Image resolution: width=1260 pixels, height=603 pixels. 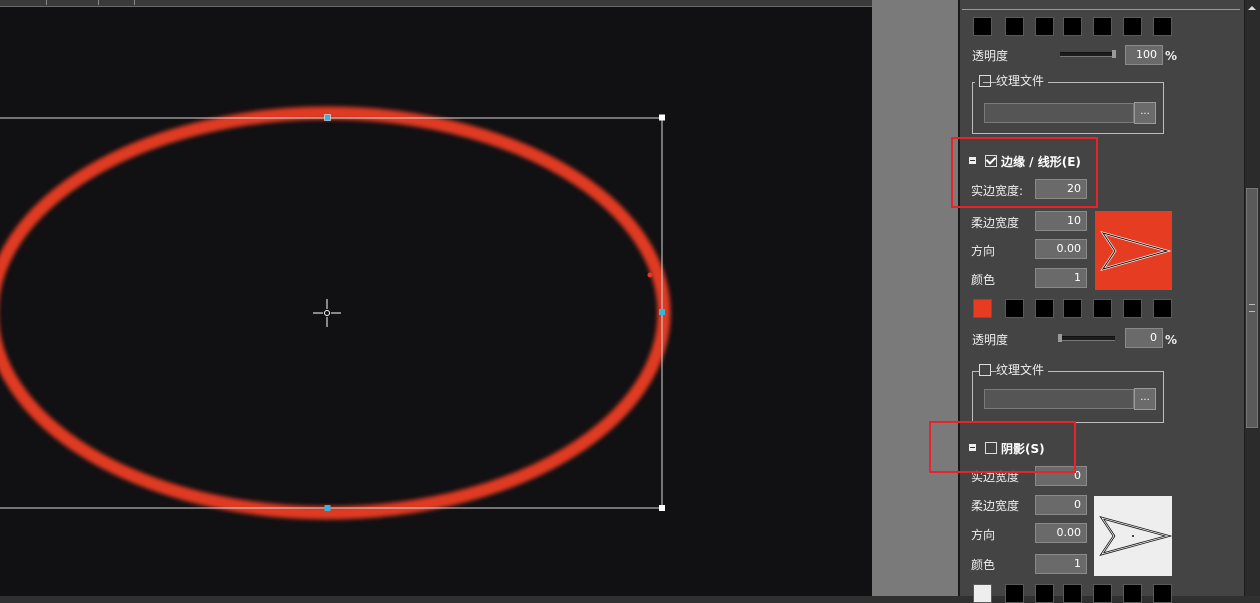 What do you see at coordinates (1252, 308) in the screenshot?
I see `scrollbar-grip-icon` at bounding box center [1252, 308].